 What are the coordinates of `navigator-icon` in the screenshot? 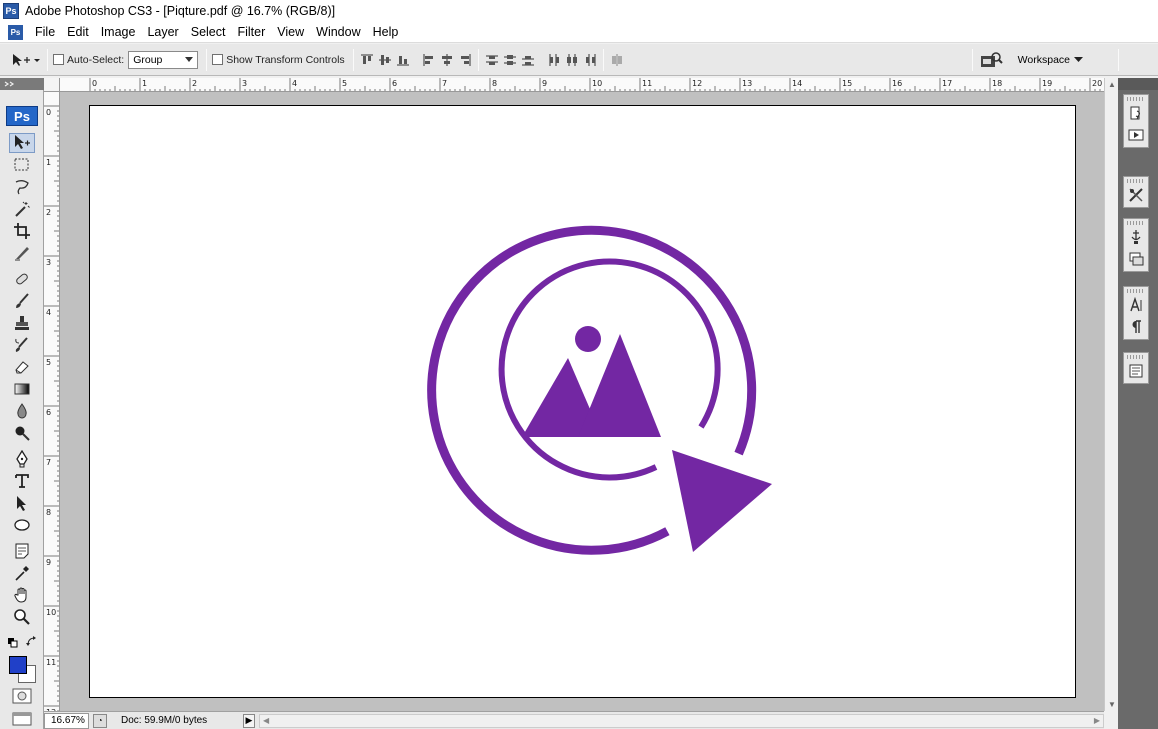 It's located at (1136, 237).